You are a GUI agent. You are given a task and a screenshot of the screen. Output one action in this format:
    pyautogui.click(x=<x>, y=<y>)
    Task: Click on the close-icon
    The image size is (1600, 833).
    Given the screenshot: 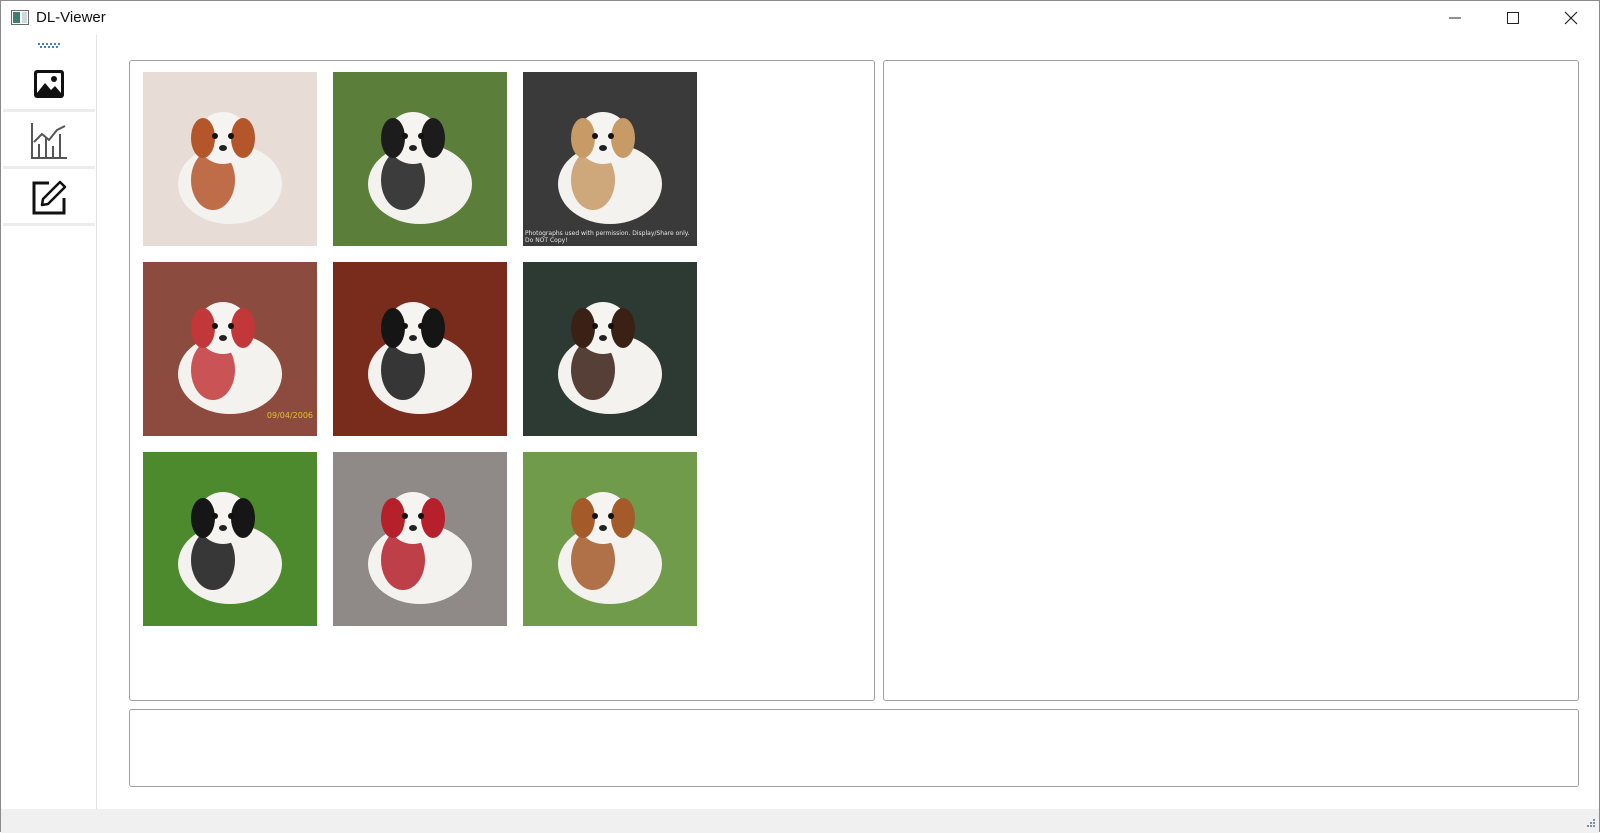 What is the action you would take?
    pyautogui.click(x=1571, y=18)
    